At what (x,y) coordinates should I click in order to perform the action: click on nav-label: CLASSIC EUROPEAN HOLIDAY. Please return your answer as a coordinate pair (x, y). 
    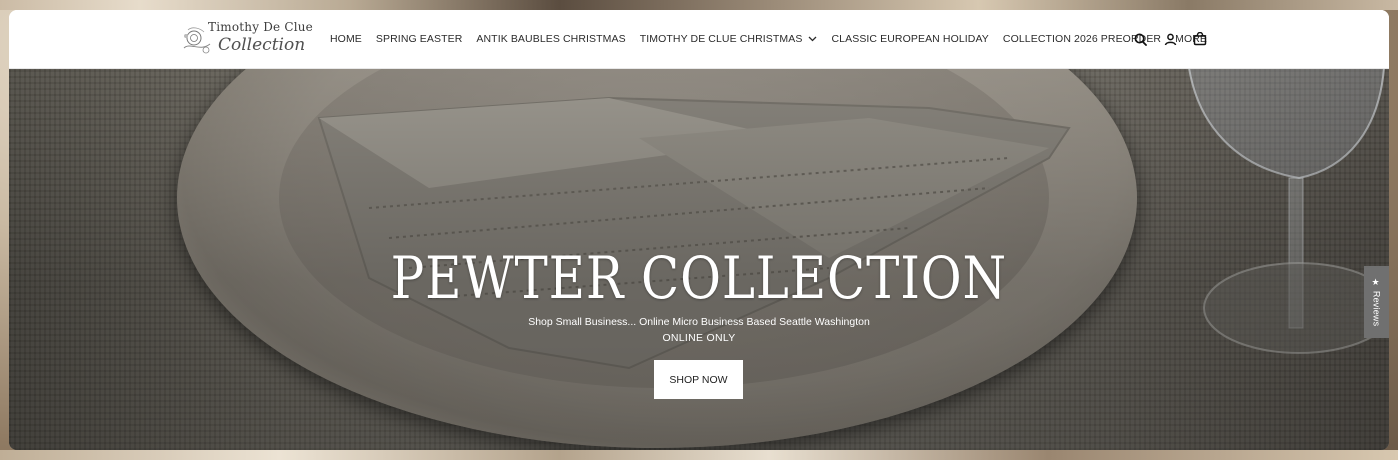
    Looking at the image, I should click on (910, 39).